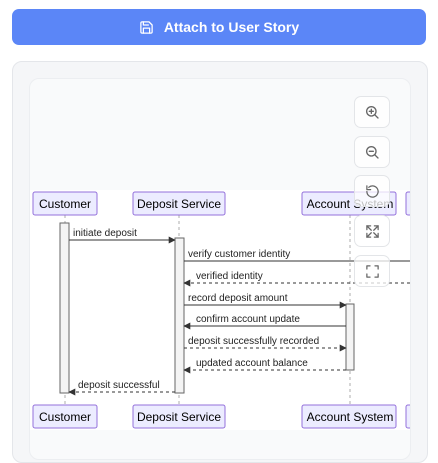 This screenshot has width=438, height=463. Describe the element at coordinates (179, 315) in the screenshot. I see `activation-deposit-service` at that location.